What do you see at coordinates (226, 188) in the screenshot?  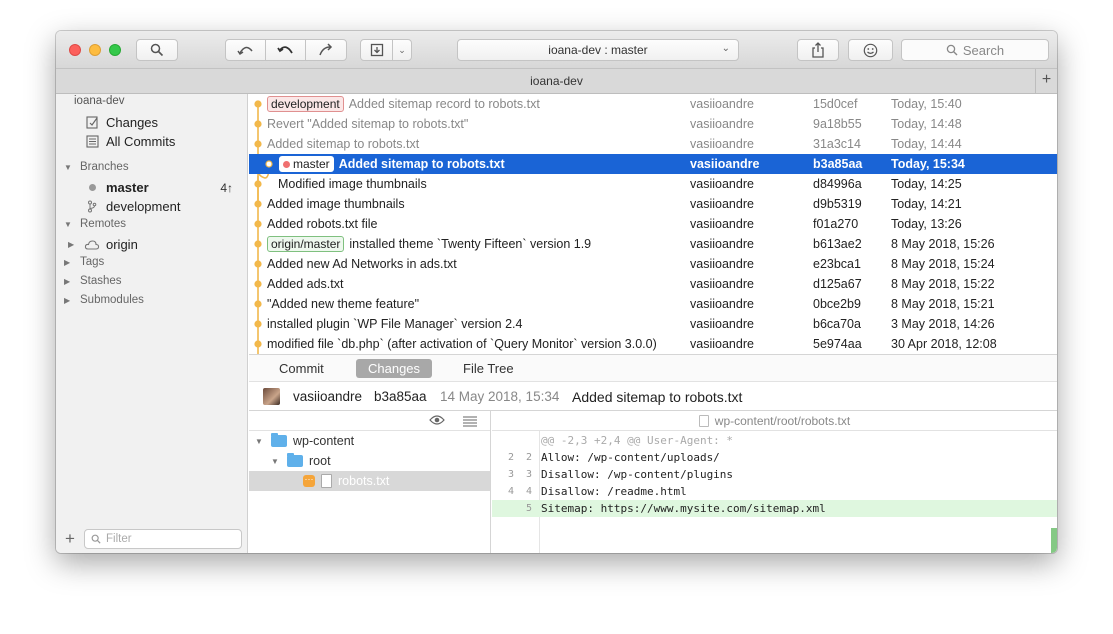 I see `branch-ahead-count: 4↑` at bounding box center [226, 188].